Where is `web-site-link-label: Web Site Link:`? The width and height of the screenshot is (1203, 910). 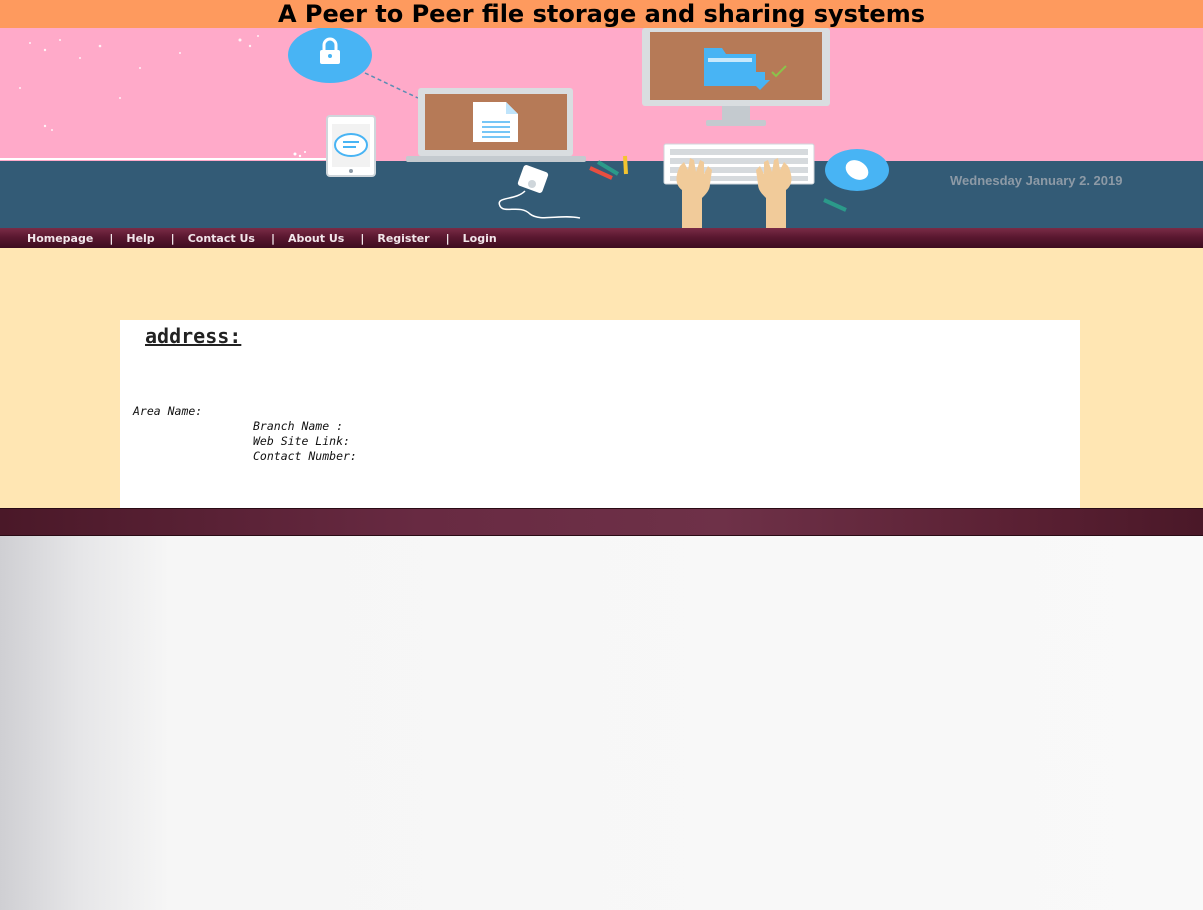
web-site-link-label: Web Site Link: is located at coordinates (301, 441).